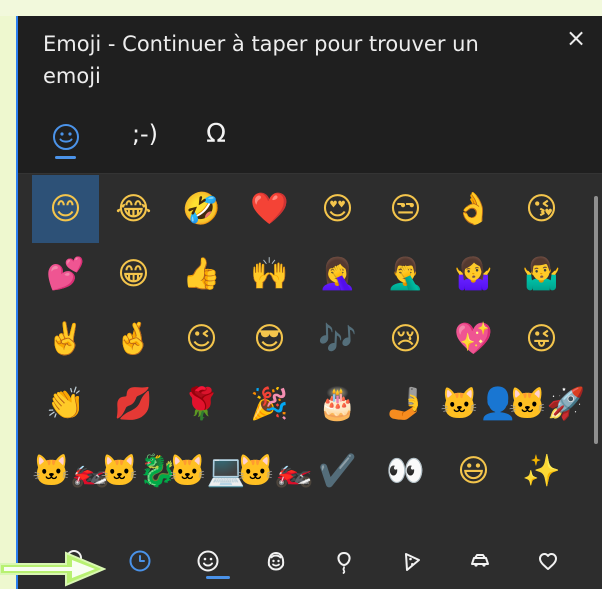  What do you see at coordinates (412, 561) in the screenshot?
I see `pizza-icon` at bounding box center [412, 561].